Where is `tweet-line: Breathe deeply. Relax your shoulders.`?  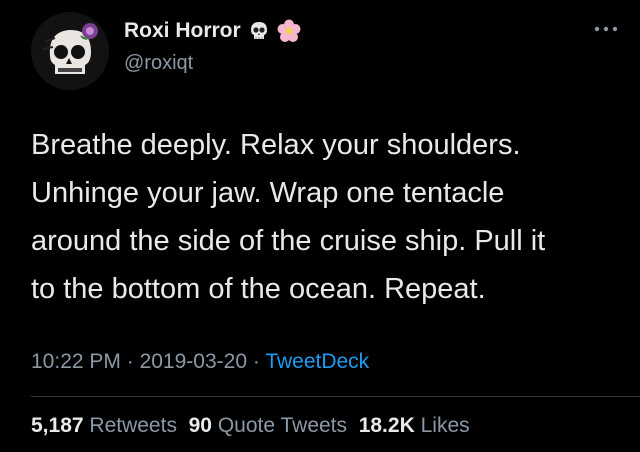 tweet-line: Breathe deeply. Relax your shoulders. is located at coordinates (276, 145).